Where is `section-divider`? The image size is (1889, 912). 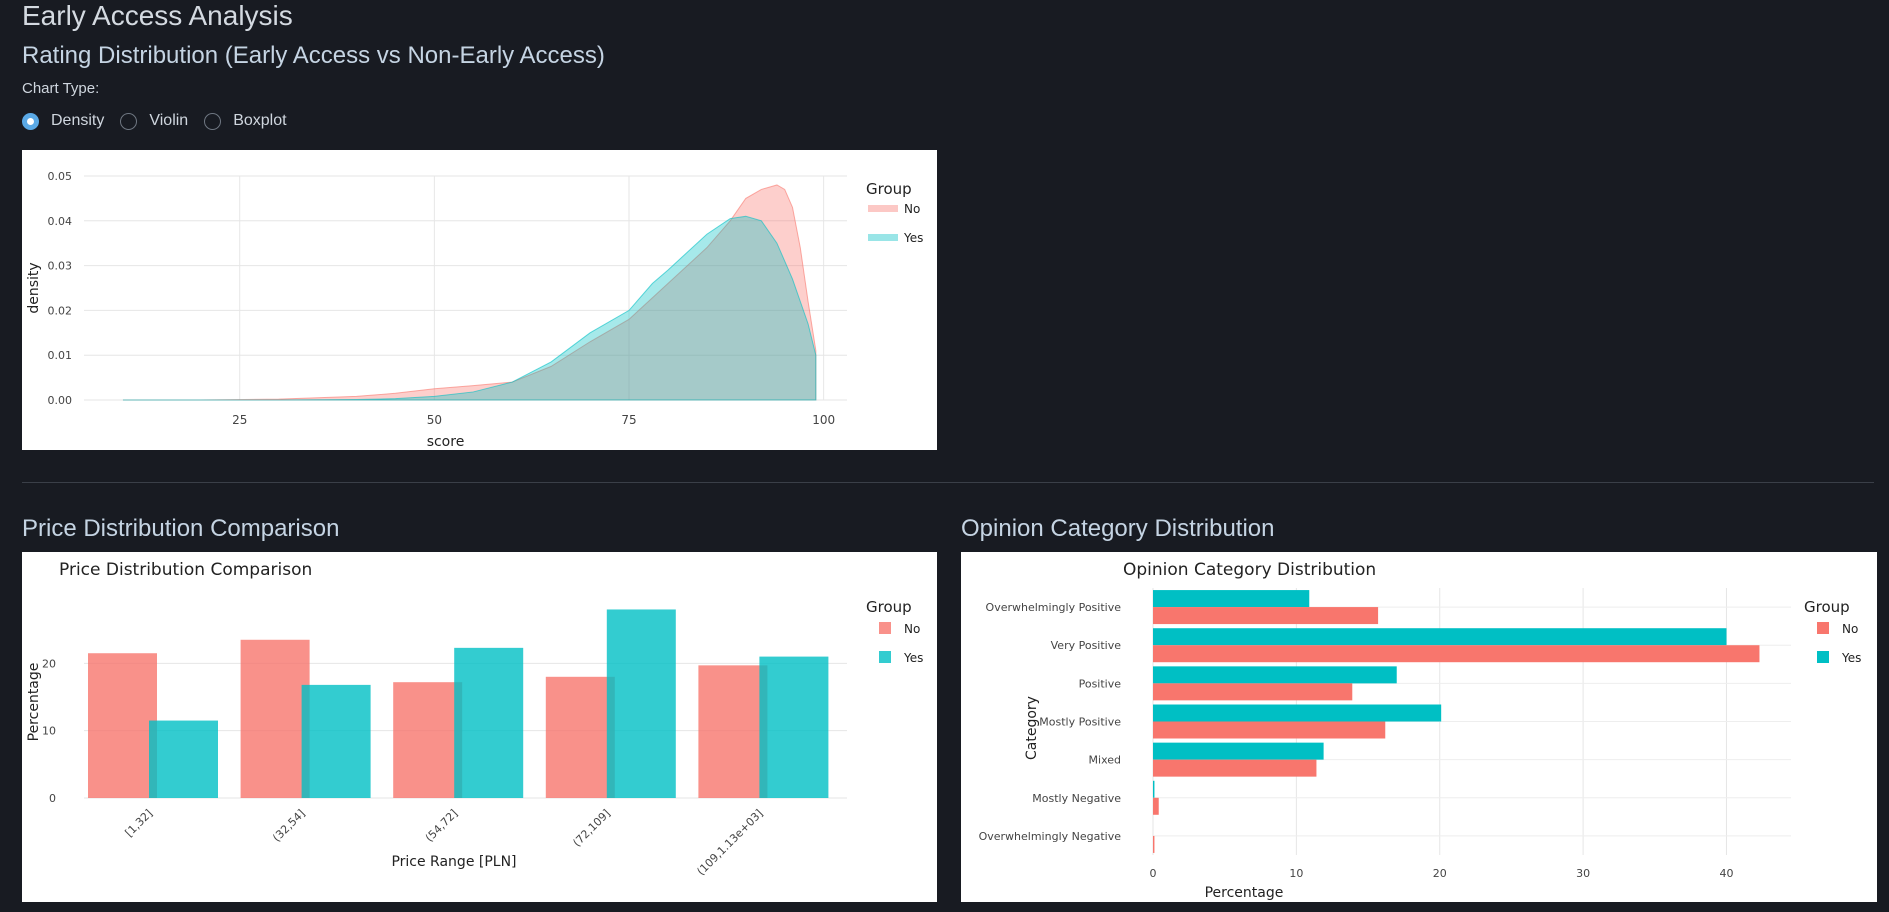
section-divider is located at coordinates (948, 482).